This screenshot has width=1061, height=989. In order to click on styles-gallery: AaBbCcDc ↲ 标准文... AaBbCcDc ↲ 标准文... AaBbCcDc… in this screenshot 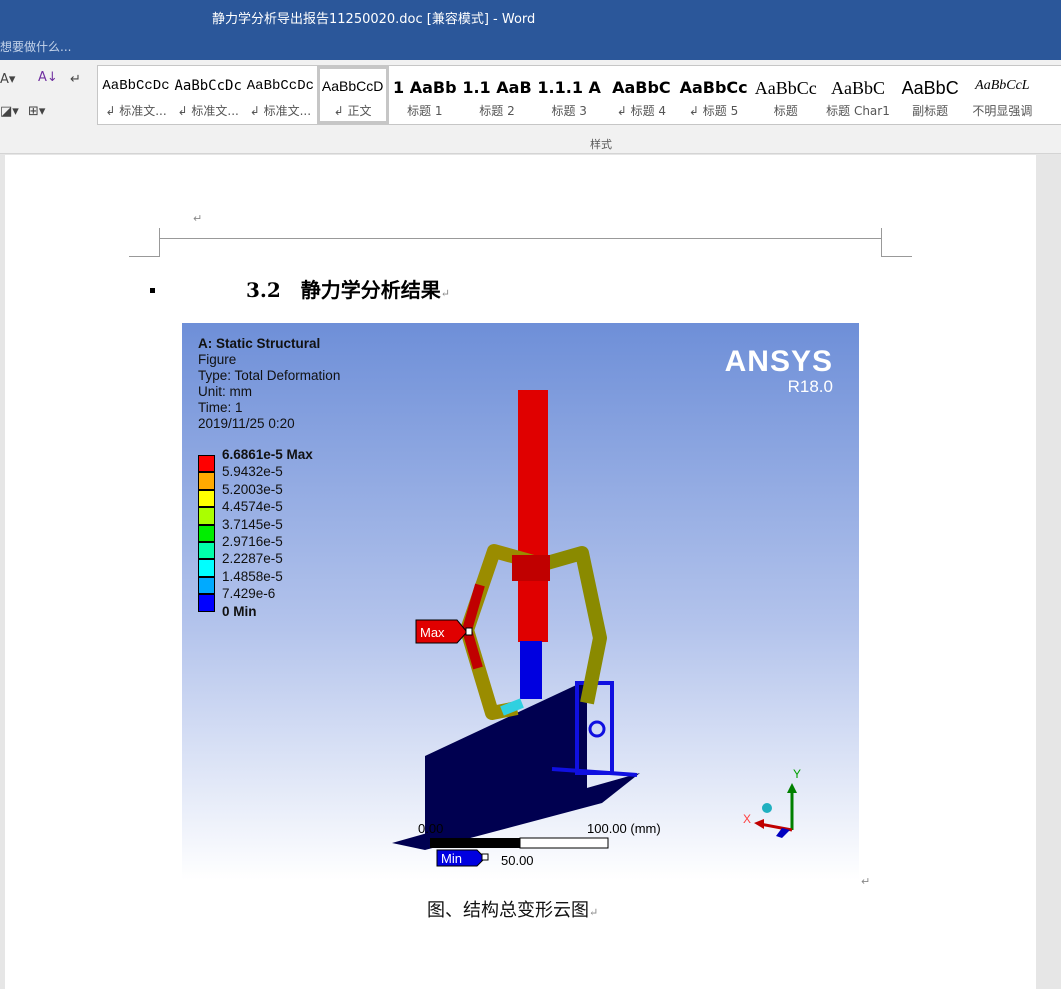, I will do `click(579, 95)`.